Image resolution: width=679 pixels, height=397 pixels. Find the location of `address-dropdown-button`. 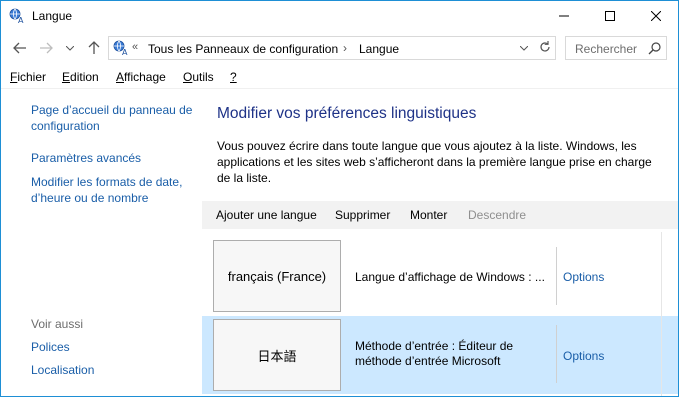

address-dropdown-button is located at coordinates (524, 48).